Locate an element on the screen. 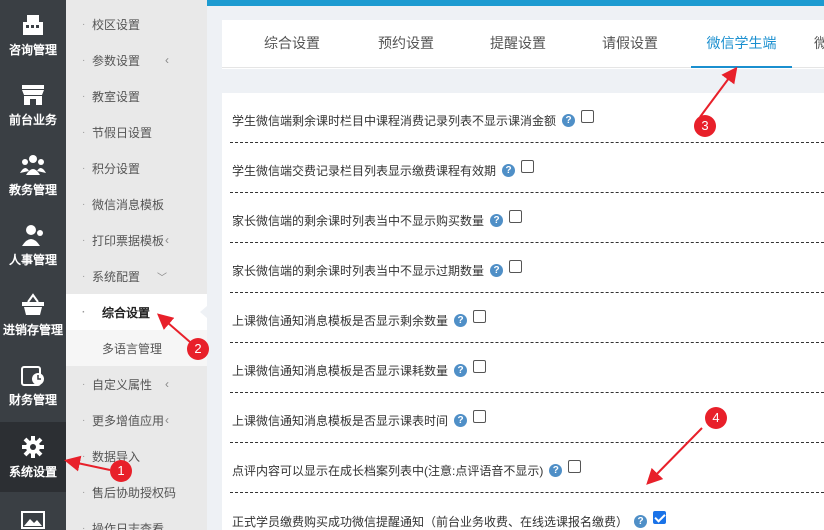 The width and height of the screenshot is (824, 530). nav-system-settings: 系统设置 is located at coordinates (33, 457).